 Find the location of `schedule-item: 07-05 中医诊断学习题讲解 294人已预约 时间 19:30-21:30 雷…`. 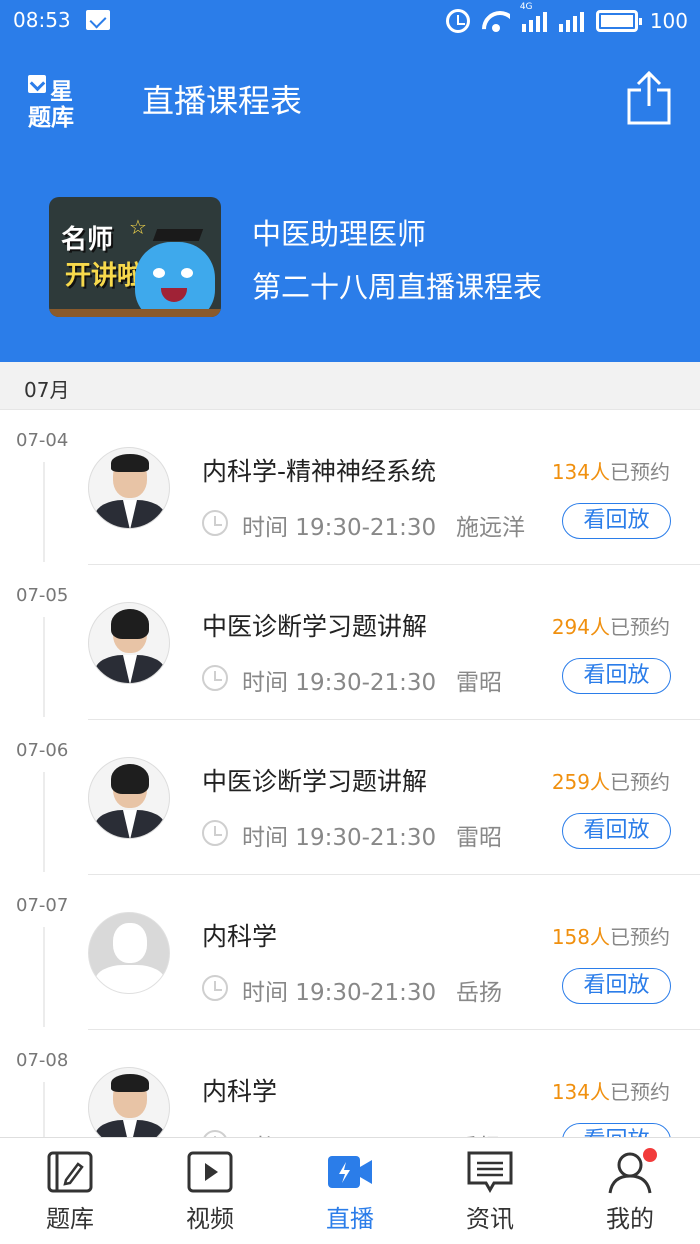

schedule-item: 07-05 中医诊断学习题讲解 294人已预约 时间 19:30-21:30 雷… is located at coordinates (350, 642).